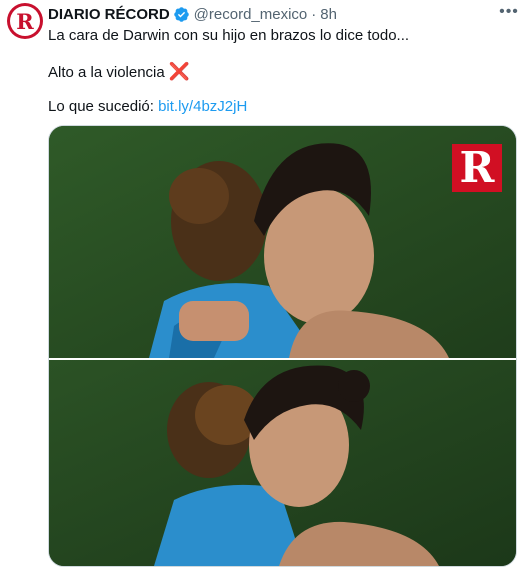  I want to click on account-handle: @record_mexico, so click(251, 14).